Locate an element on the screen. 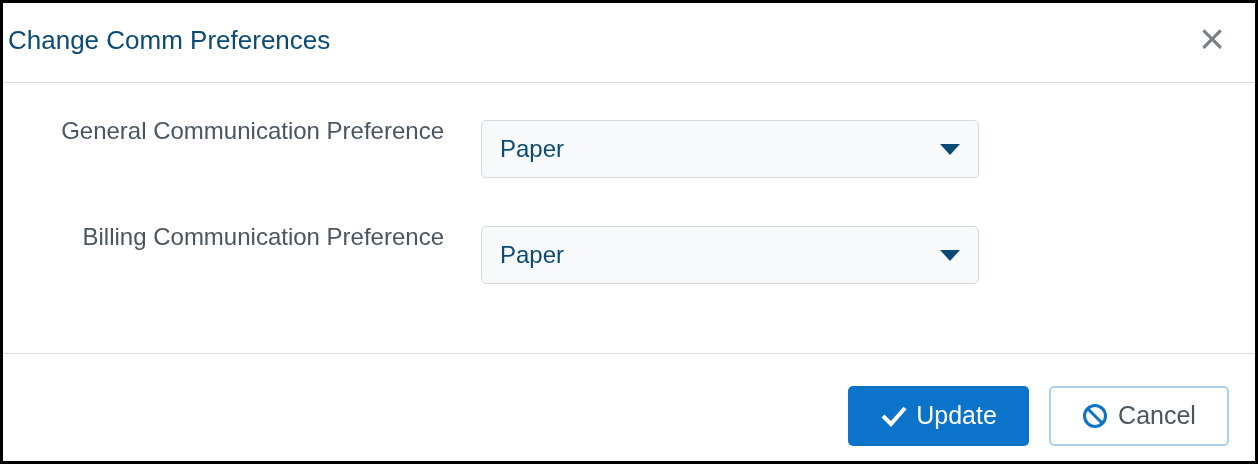 Image resolution: width=1258 pixels, height=464 pixels. check-icon is located at coordinates (894, 416).